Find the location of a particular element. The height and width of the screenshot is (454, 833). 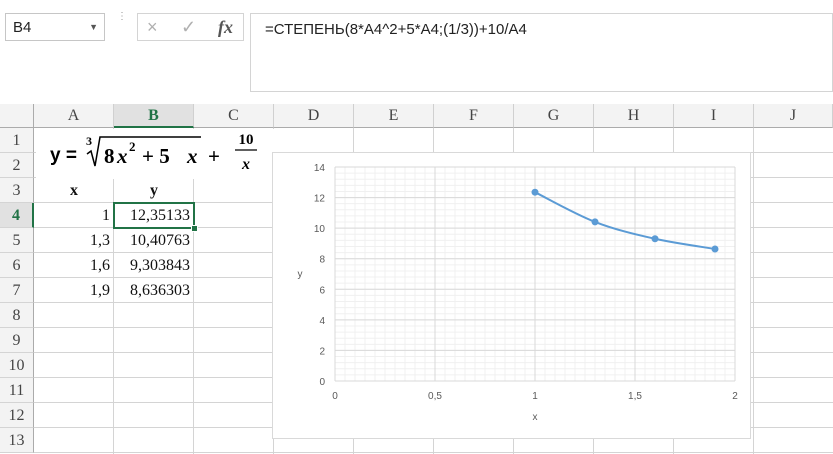

y-tick-label: 8 is located at coordinates (322, 260).